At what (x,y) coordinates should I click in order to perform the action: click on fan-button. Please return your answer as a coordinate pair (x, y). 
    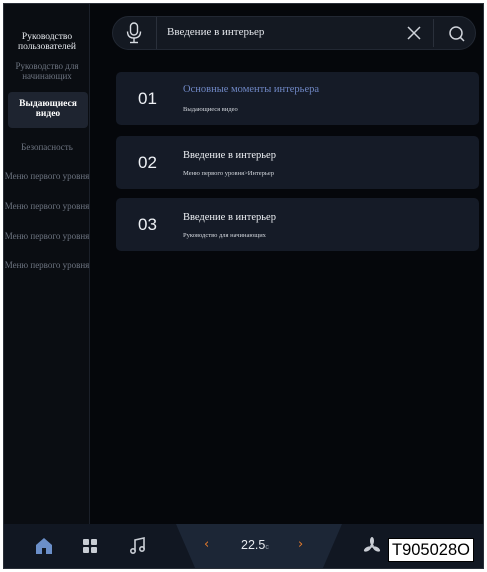
    Looking at the image, I should click on (372, 546).